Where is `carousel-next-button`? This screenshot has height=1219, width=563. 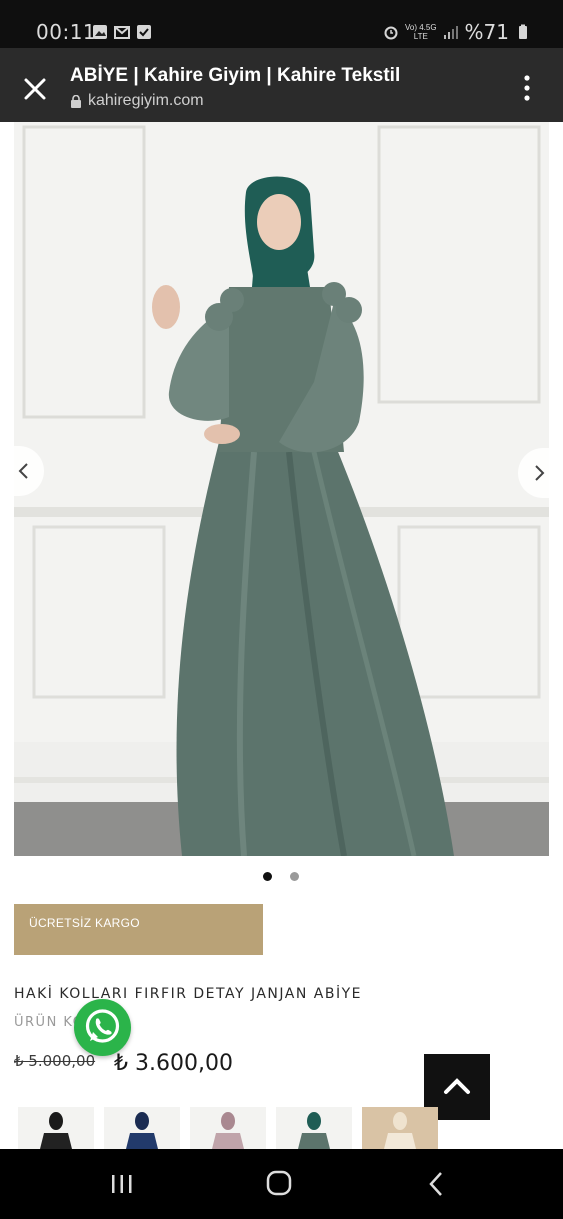
carousel-next-button is located at coordinates (540, 473).